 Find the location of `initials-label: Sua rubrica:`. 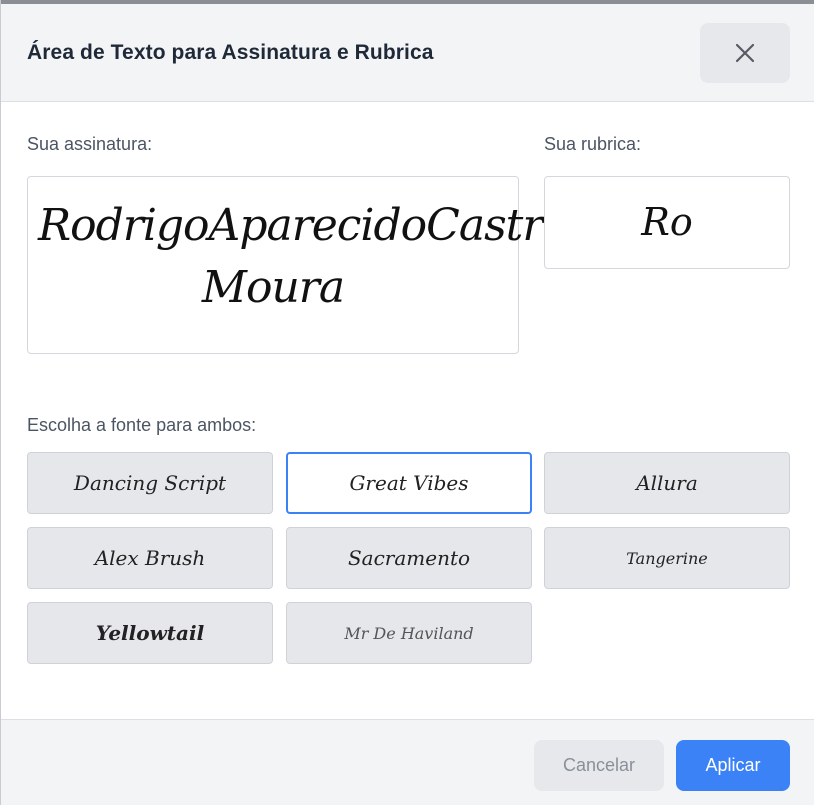

initials-label: Sua rubrica: is located at coordinates (593, 144).